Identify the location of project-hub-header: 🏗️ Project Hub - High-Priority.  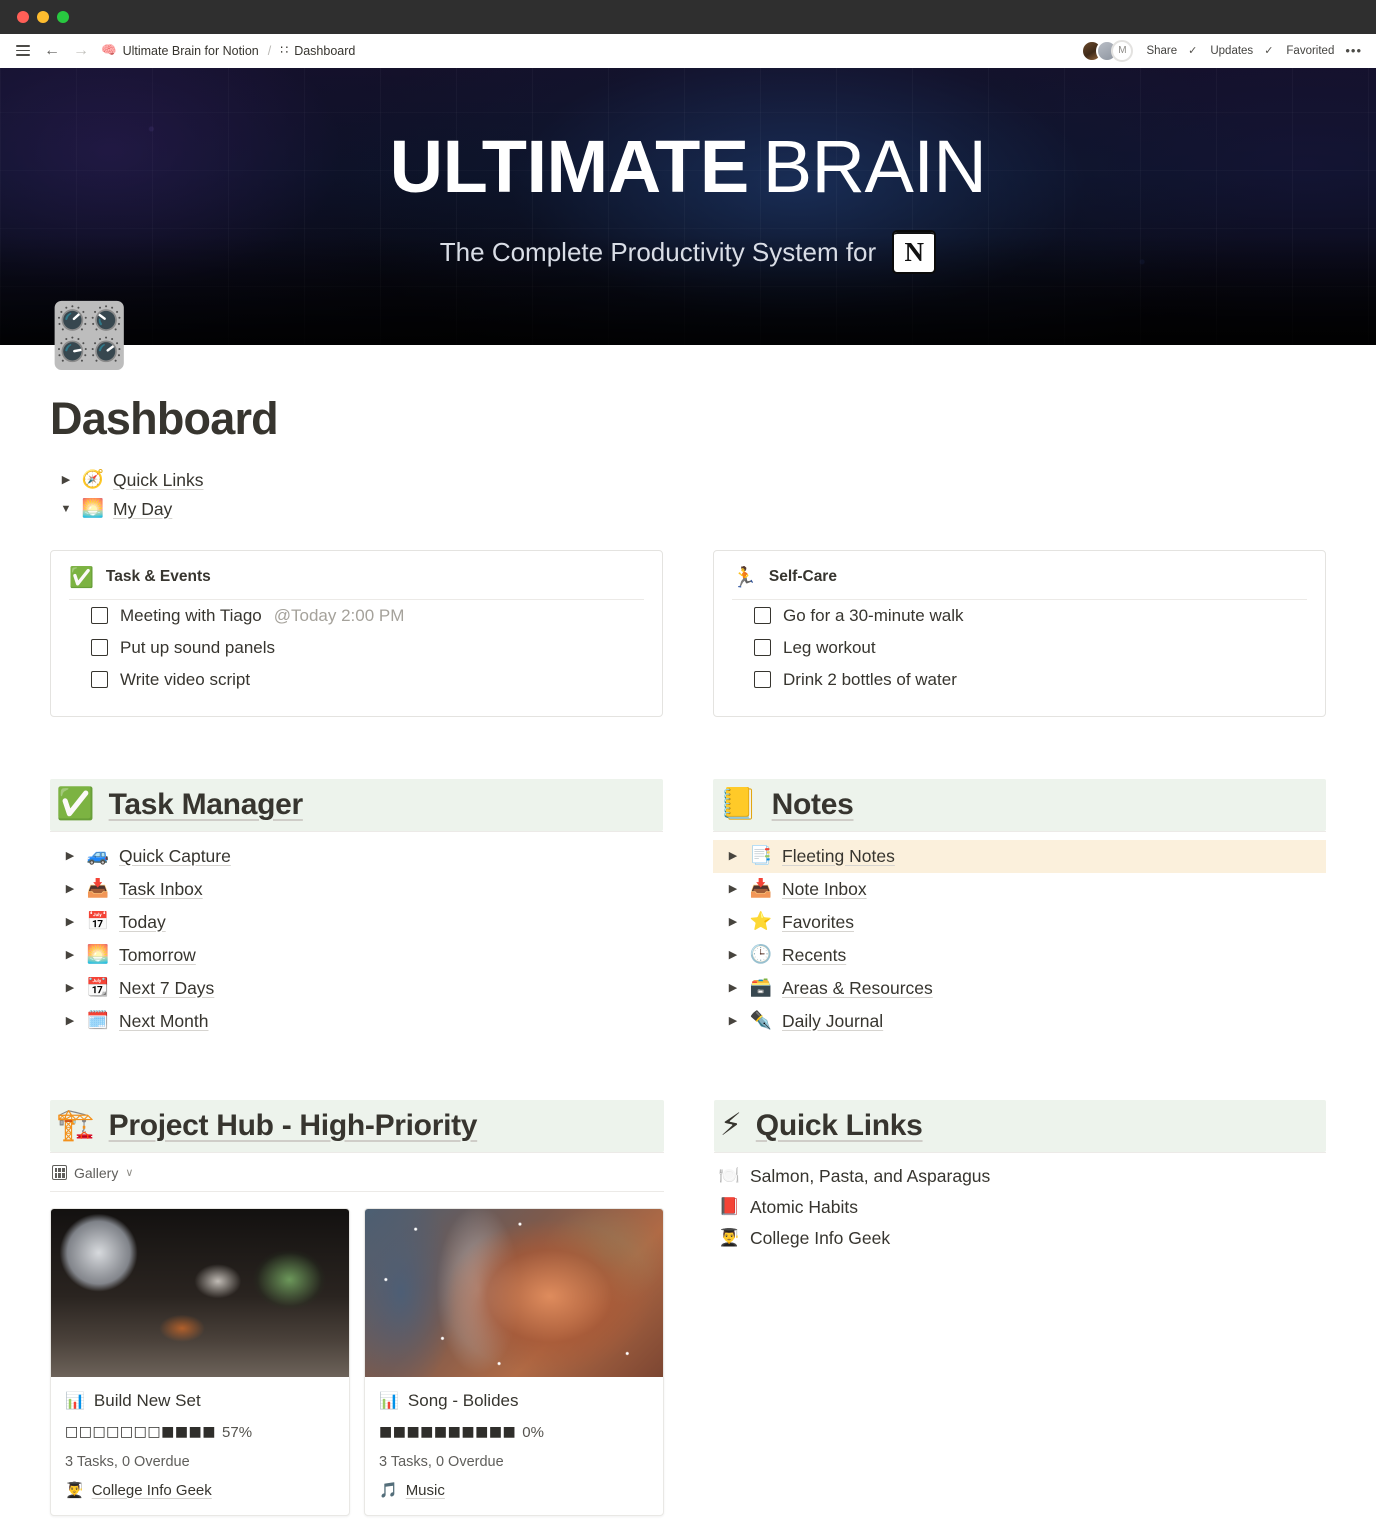
(357, 1125).